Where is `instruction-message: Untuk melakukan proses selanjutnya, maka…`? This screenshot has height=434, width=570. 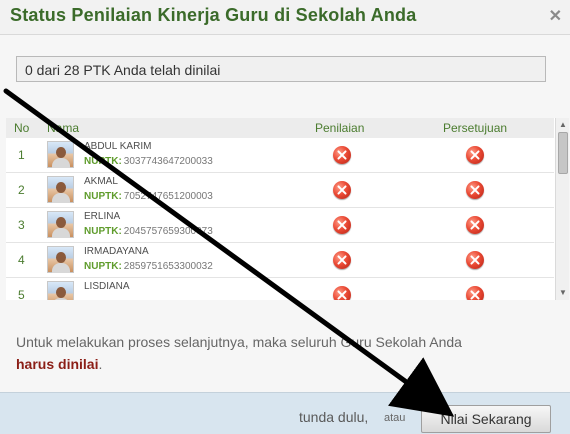
instruction-message: Untuk melakukan proses selanjutnya, maka… is located at coordinates (281, 353).